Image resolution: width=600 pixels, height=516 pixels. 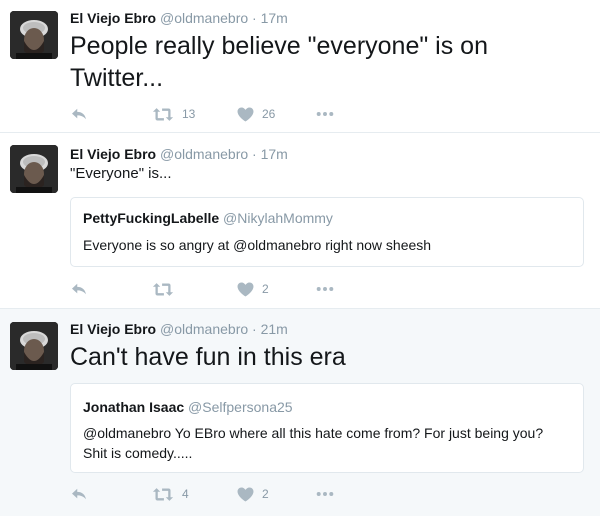 What do you see at coordinates (278, 218) in the screenshot?
I see `quoted-author-handle: @NikylahMommy` at bounding box center [278, 218].